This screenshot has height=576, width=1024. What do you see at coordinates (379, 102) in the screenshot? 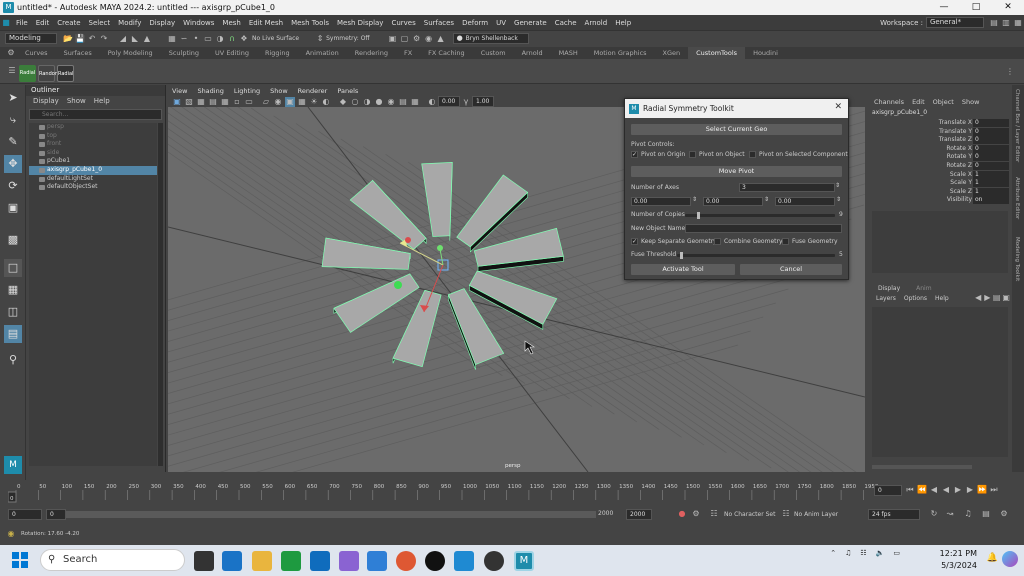
I see `ambient-occlusion-icon: ●` at bounding box center [379, 102].